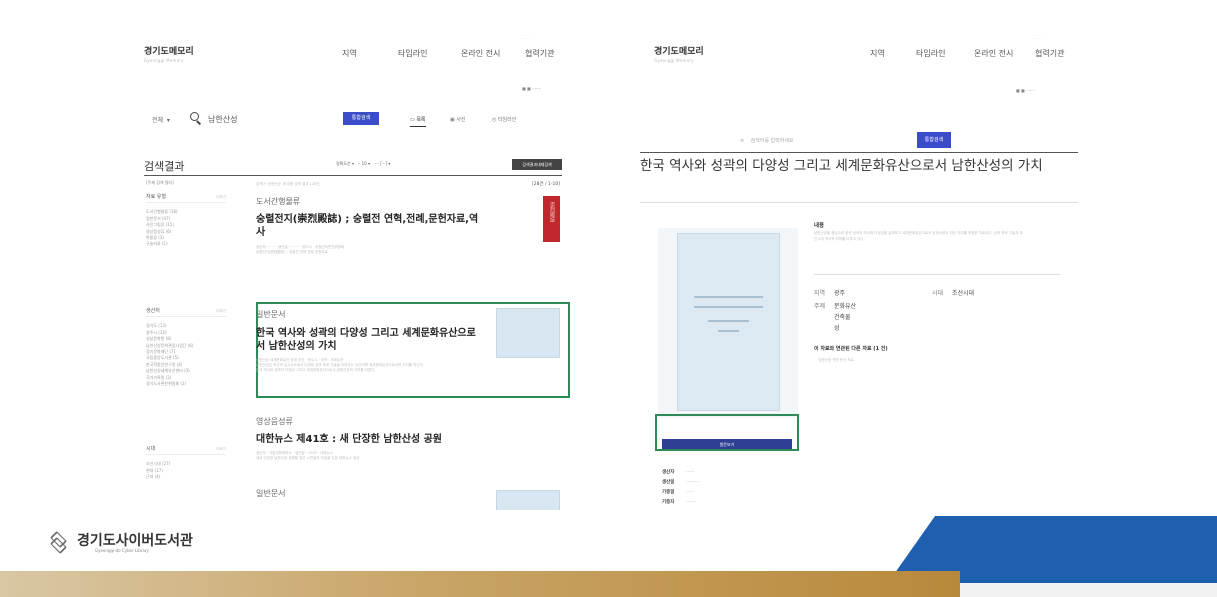 Image resolution: width=1217 pixels, height=597 pixels. What do you see at coordinates (161, 119) in the screenshot?
I see `scope-select: 전체 ▾` at bounding box center [161, 119].